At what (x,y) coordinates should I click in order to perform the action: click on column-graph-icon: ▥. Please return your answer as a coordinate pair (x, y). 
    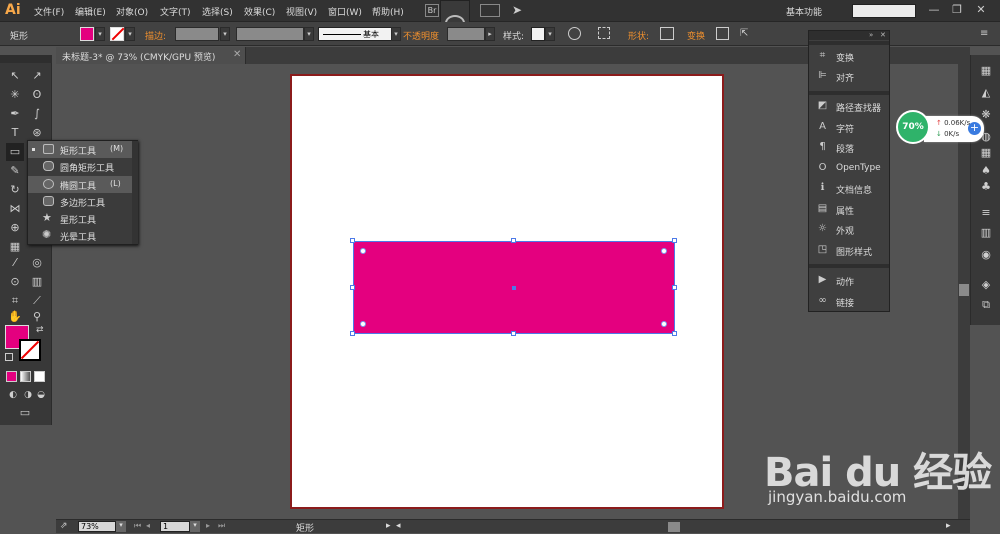
    Looking at the image, I should click on (37, 282).